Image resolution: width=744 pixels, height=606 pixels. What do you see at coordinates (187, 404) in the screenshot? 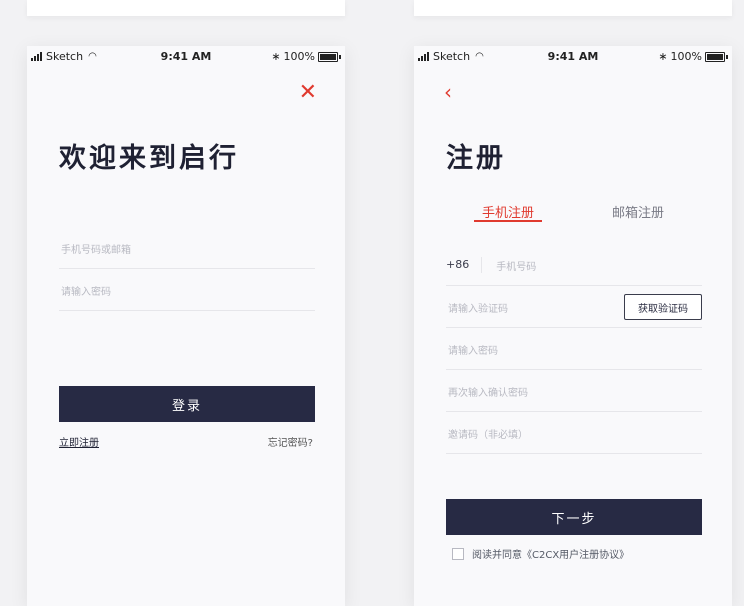
I see `login-button: 登录` at bounding box center [187, 404].